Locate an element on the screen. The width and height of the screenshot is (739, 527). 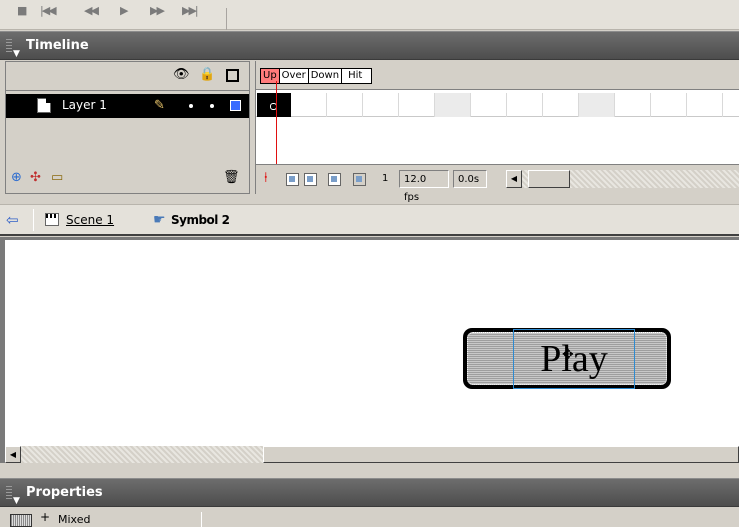
layer-controls: ⊕ ✣ ▭ 🗑 is located at coordinates (127, 179).